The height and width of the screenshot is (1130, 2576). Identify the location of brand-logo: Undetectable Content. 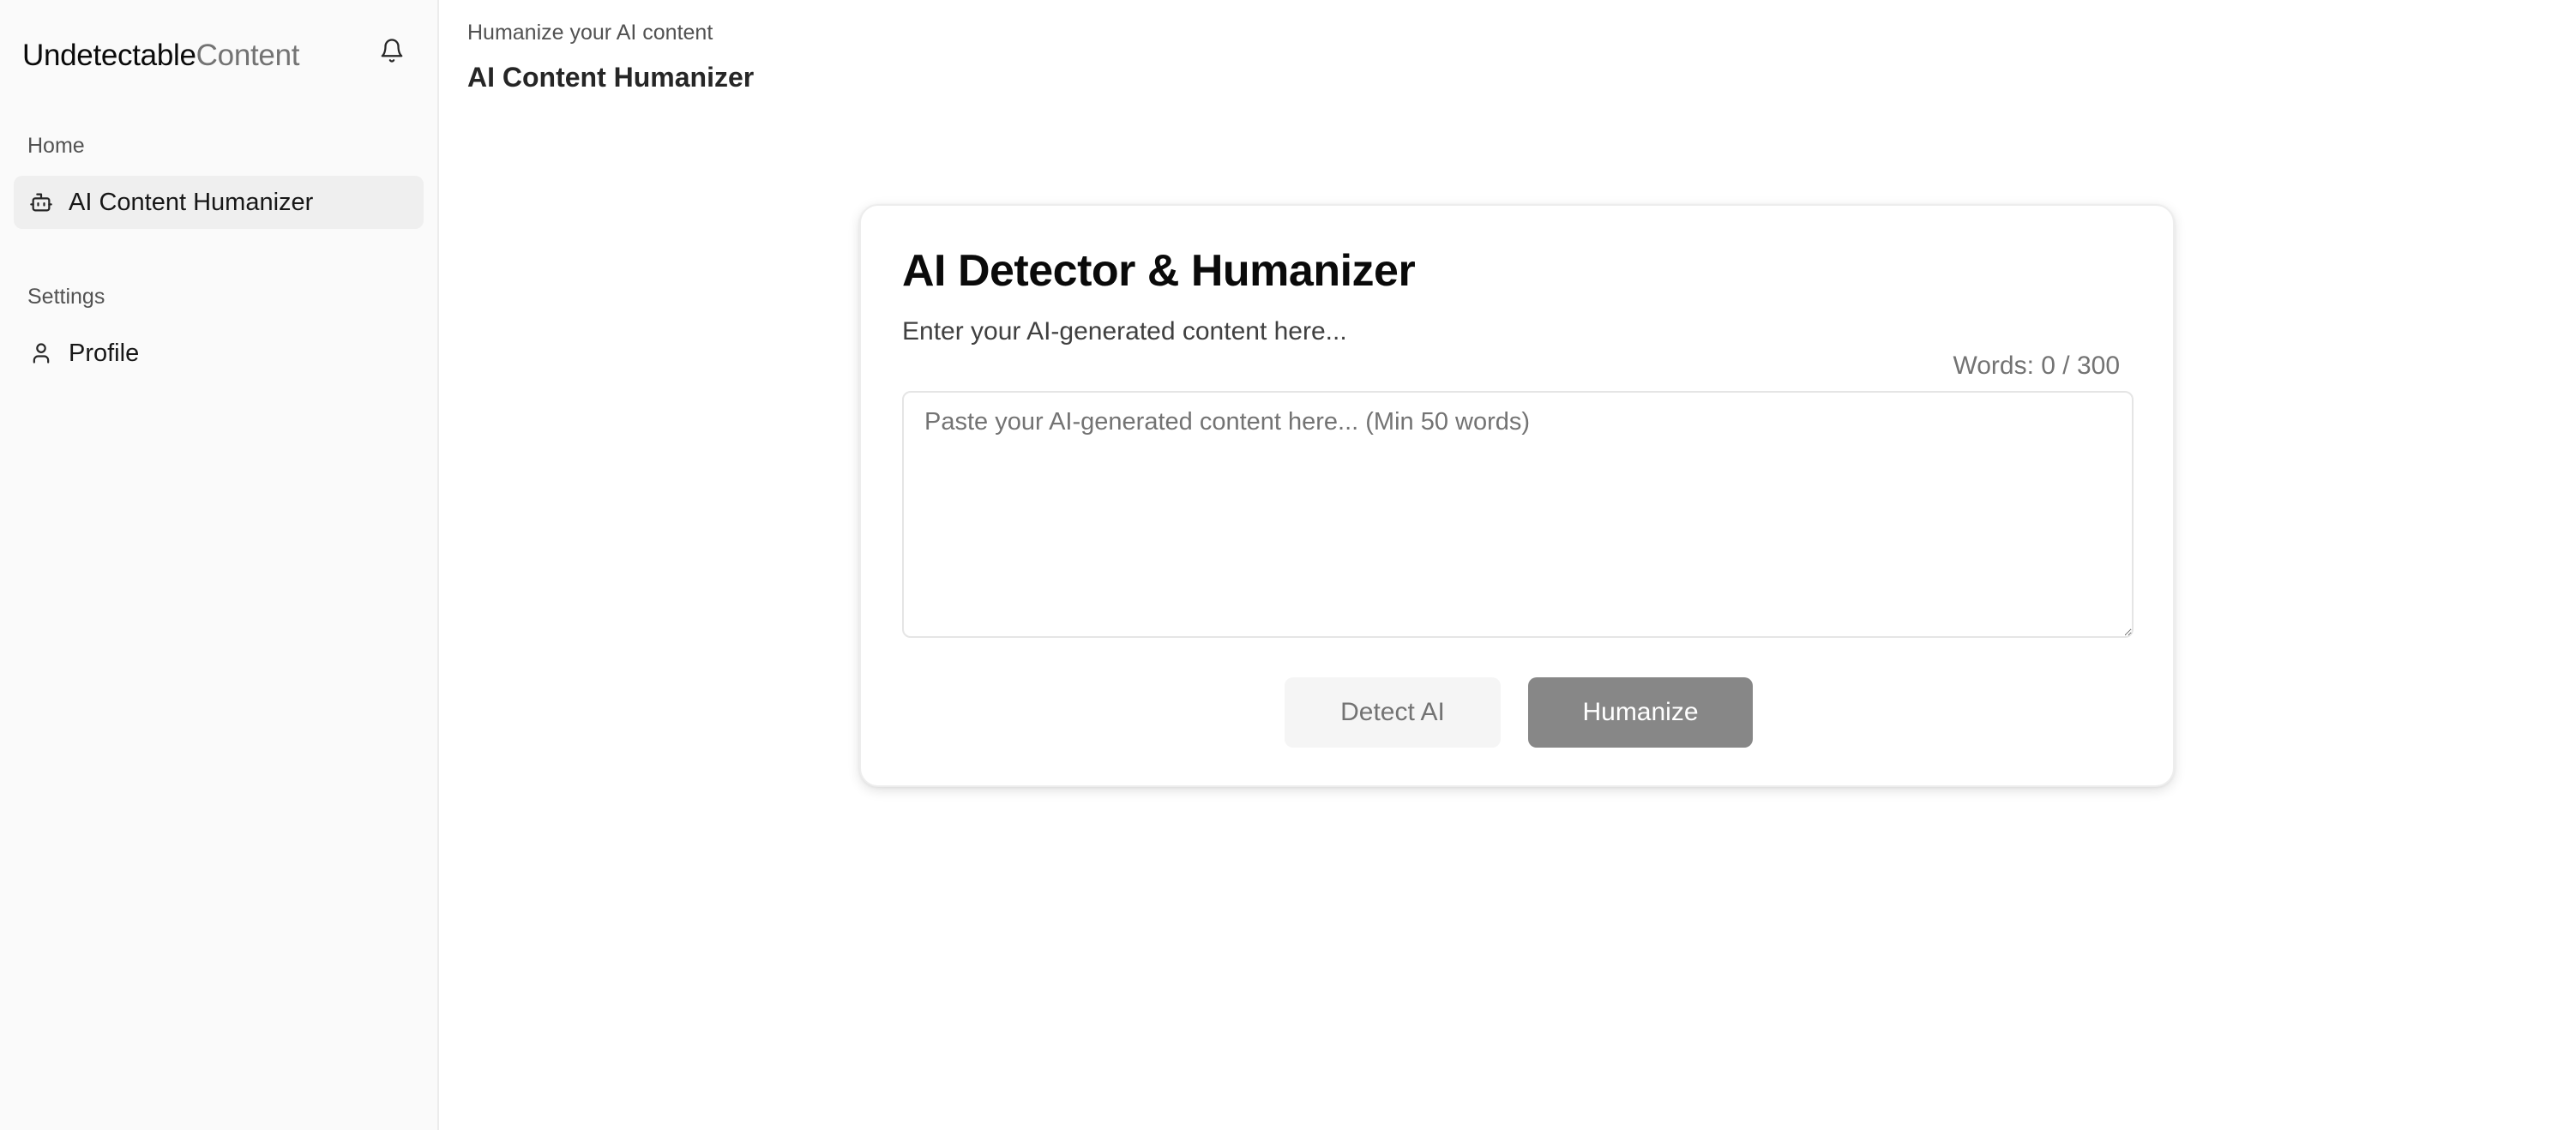
(160, 56).